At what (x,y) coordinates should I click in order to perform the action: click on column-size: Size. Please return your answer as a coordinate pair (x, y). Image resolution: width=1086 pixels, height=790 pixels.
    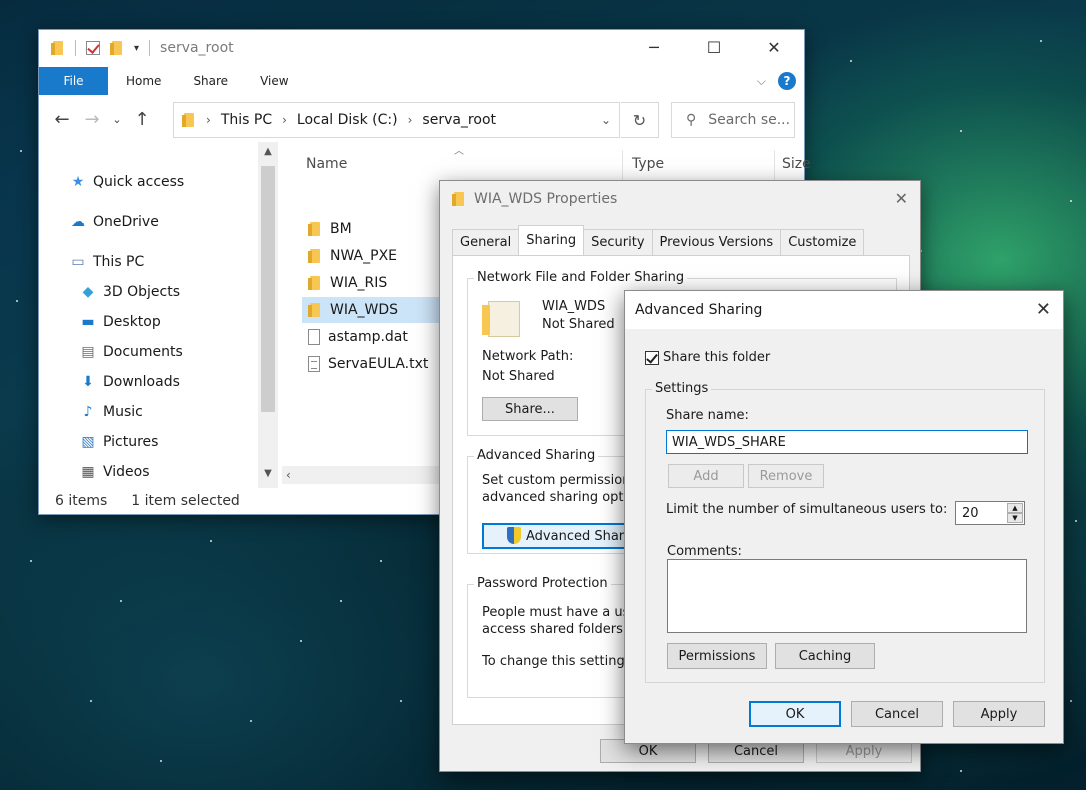
    Looking at the image, I should click on (796, 164).